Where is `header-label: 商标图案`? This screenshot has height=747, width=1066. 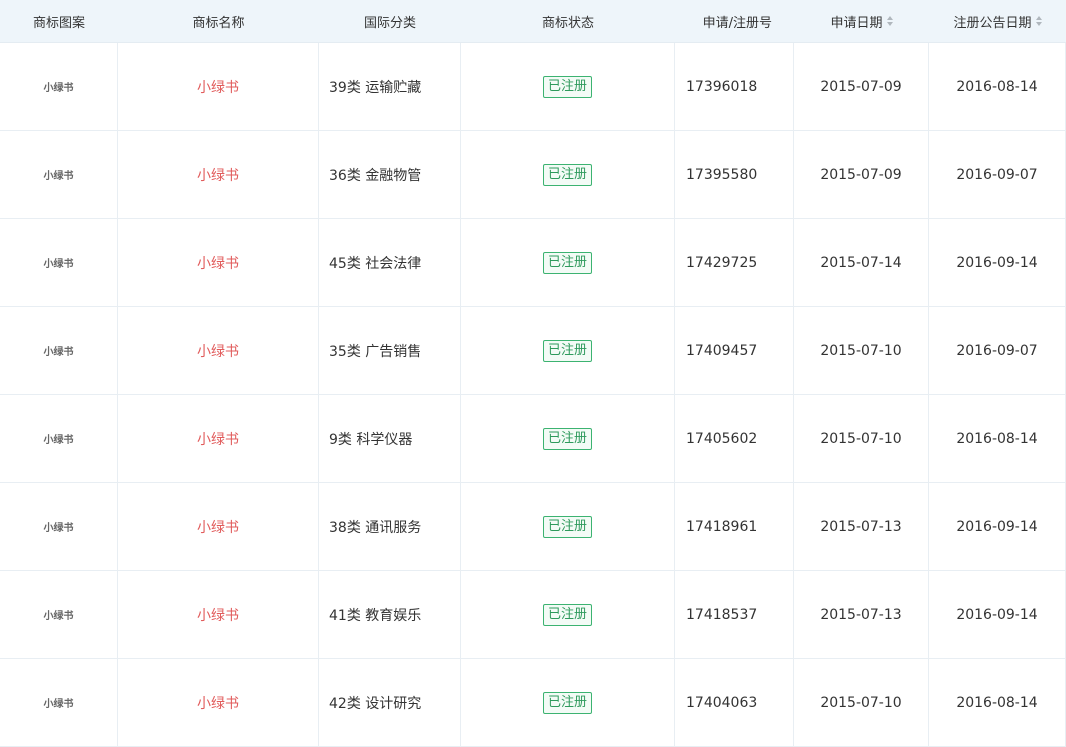
header-label: 商标图案 is located at coordinates (58, 23).